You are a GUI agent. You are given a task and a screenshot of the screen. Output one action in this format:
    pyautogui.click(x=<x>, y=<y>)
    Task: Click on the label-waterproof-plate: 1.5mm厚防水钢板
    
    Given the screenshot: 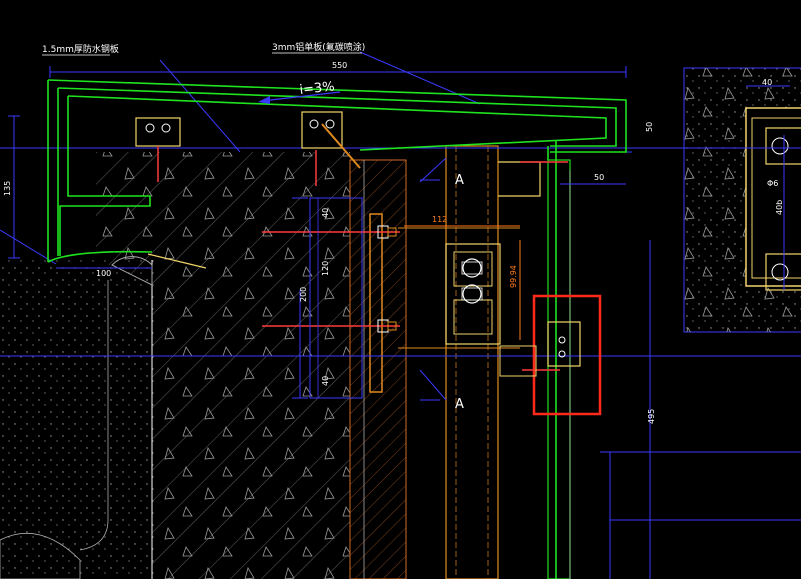 What is the action you would take?
    pyautogui.click(x=80, y=49)
    